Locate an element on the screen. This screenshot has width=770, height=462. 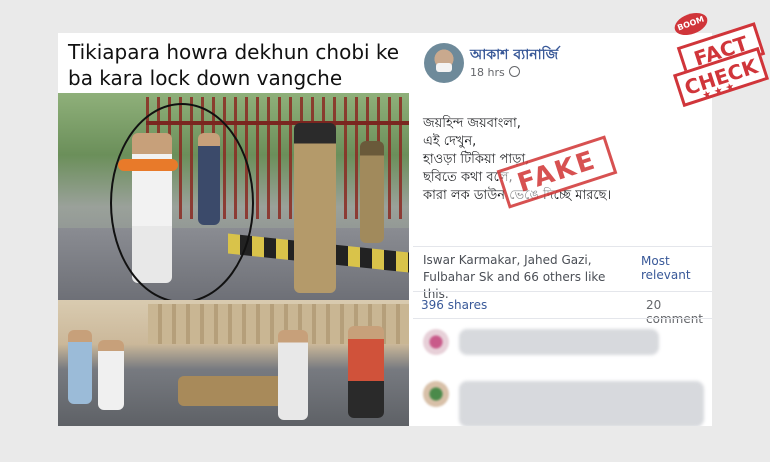
comments-count: 20 comment is located at coordinates (679, 312).